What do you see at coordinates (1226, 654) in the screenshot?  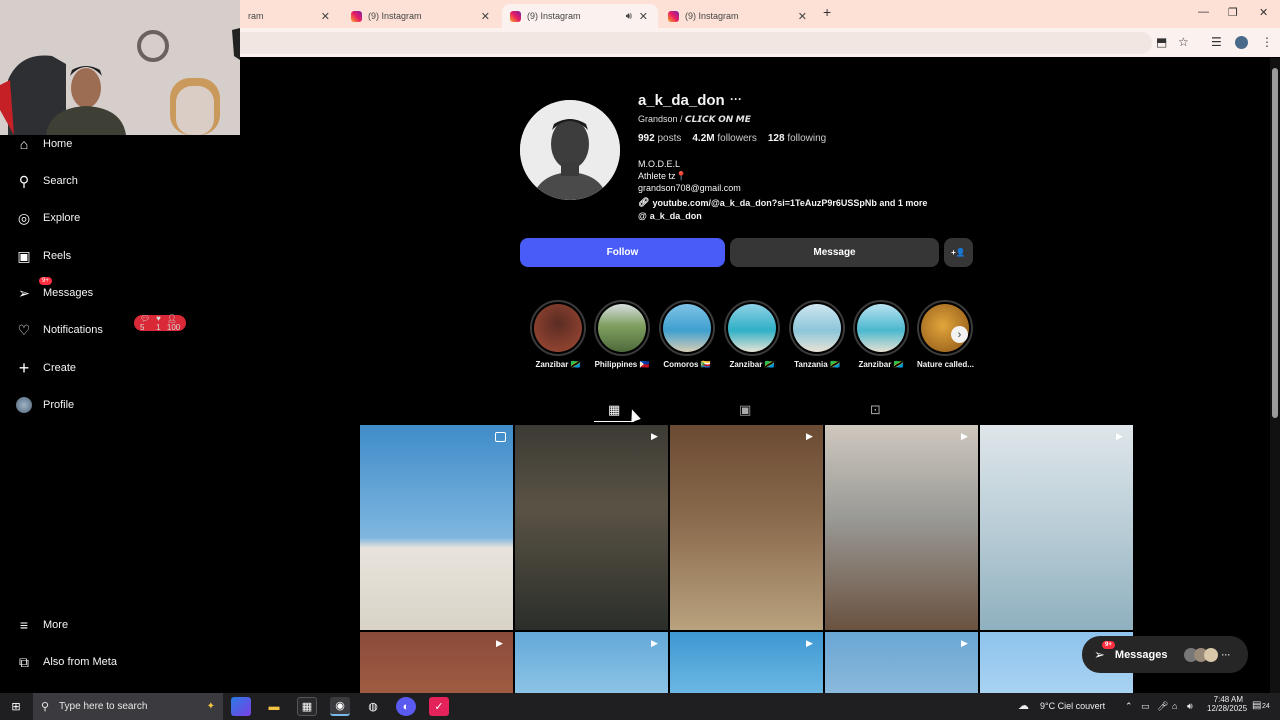 I see `more-dots-icon: ···` at bounding box center [1226, 654].